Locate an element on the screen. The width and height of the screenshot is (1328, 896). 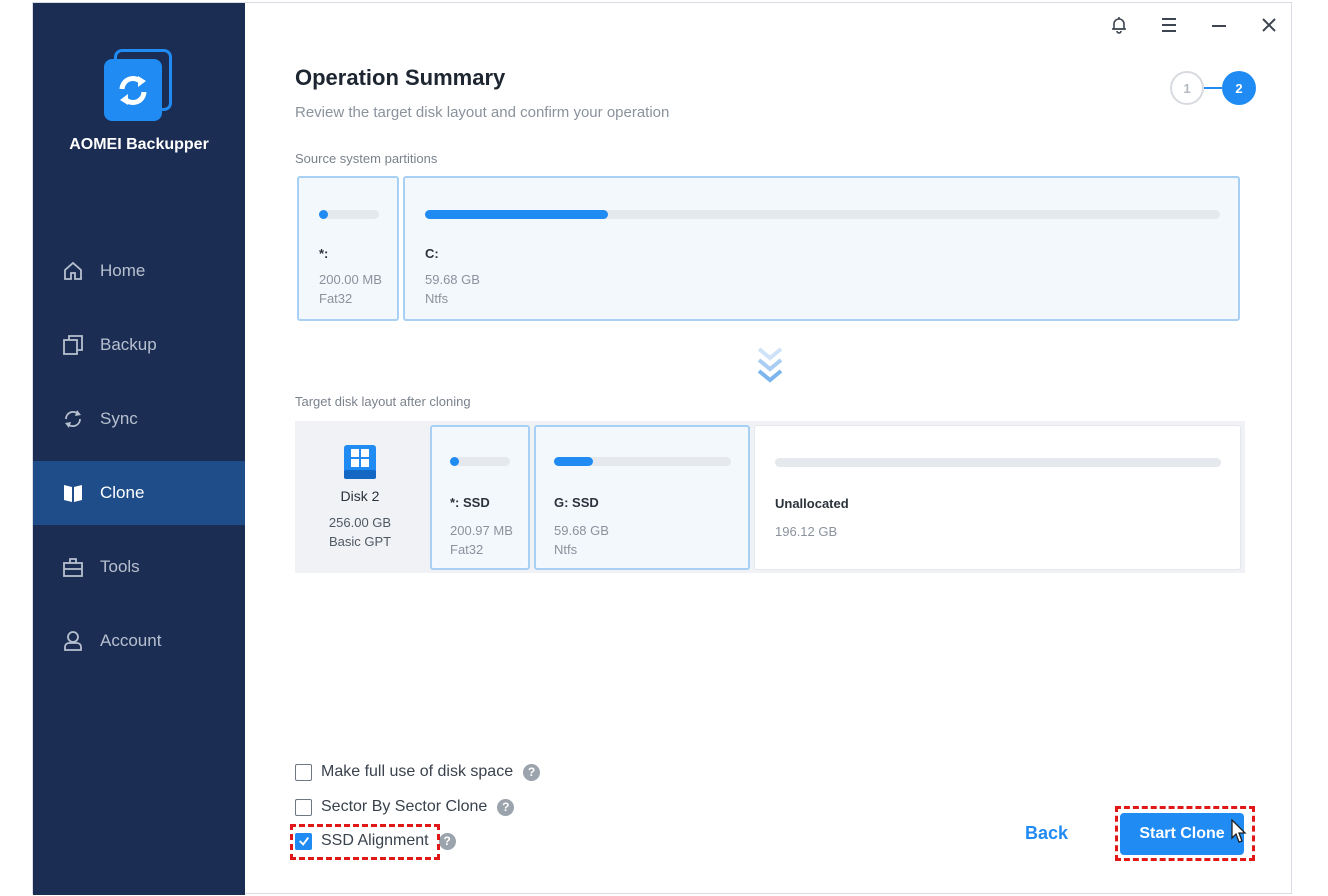
title-bar is located at coordinates (1194, 25).